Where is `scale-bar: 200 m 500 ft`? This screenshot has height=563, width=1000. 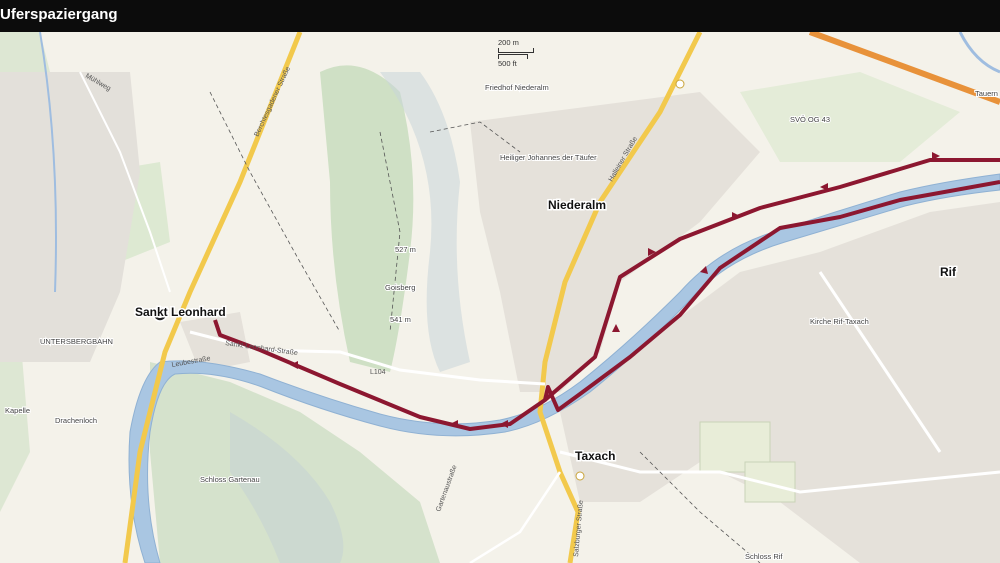 scale-bar: 200 m 500 ft is located at coordinates (516, 53).